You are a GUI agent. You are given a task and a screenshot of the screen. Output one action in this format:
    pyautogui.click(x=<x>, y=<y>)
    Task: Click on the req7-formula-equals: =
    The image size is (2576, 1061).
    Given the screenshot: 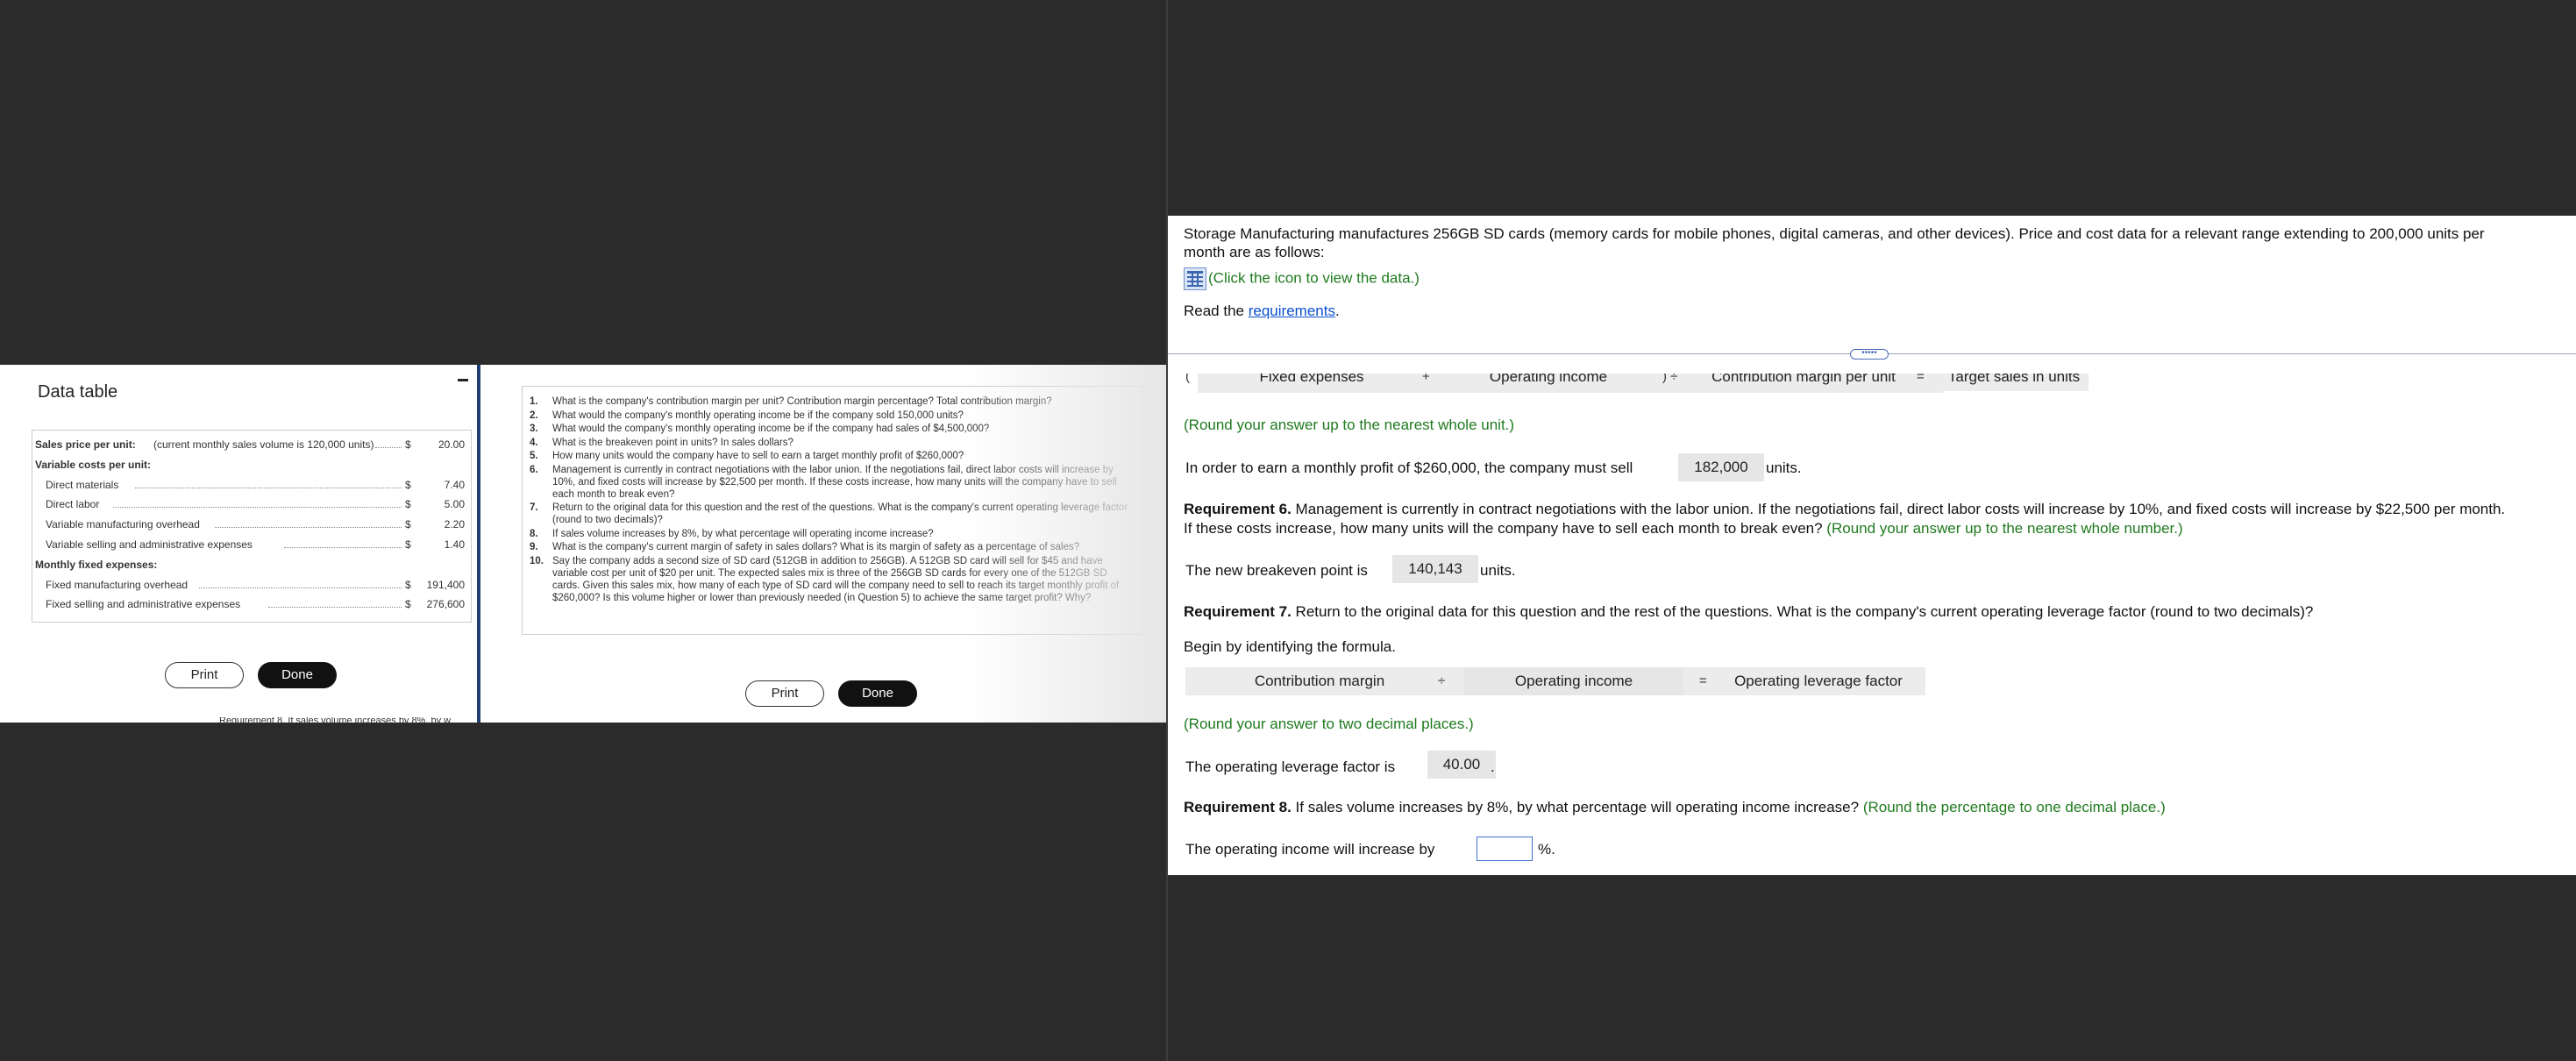 What is the action you would take?
    pyautogui.click(x=1703, y=680)
    